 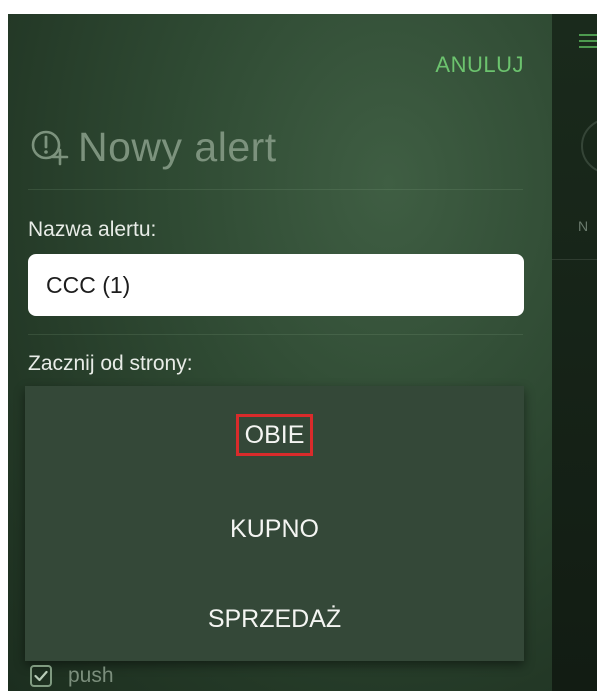 I want to click on option-label: SPRZEDAŻ, so click(x=274, y=619).